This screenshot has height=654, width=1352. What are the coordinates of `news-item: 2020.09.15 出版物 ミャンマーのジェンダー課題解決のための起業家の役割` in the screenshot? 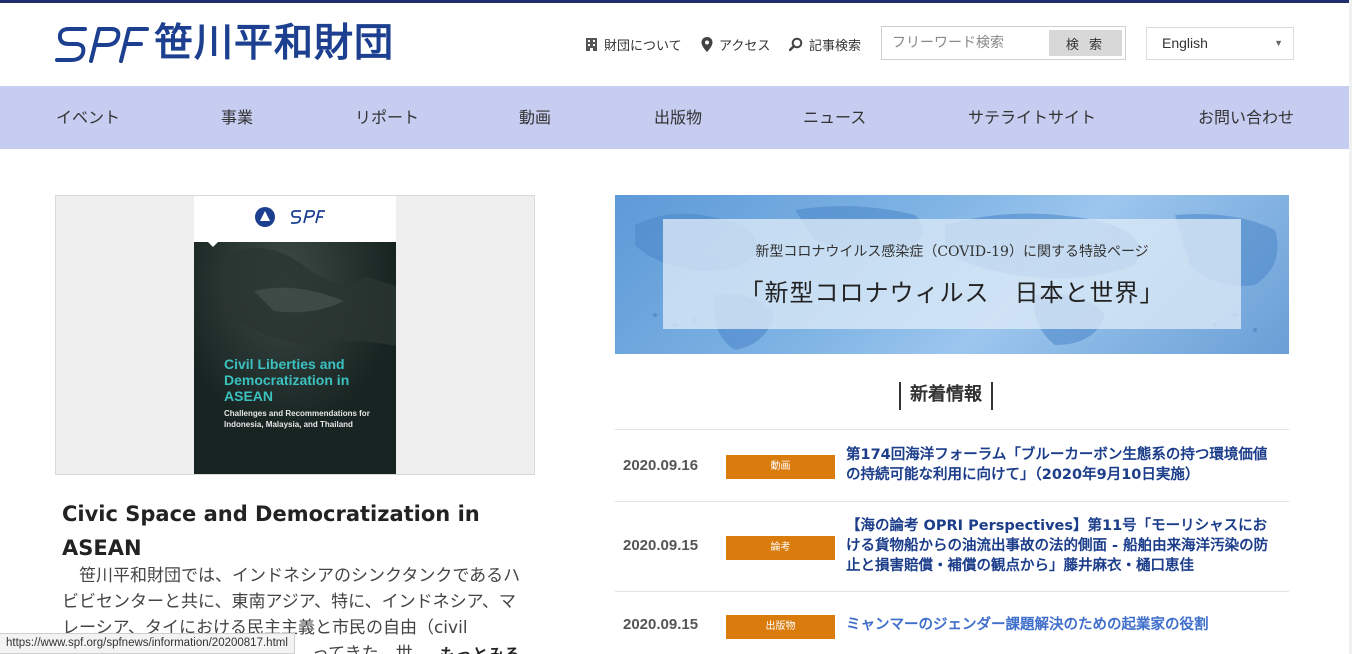 It's located at (952, 622).